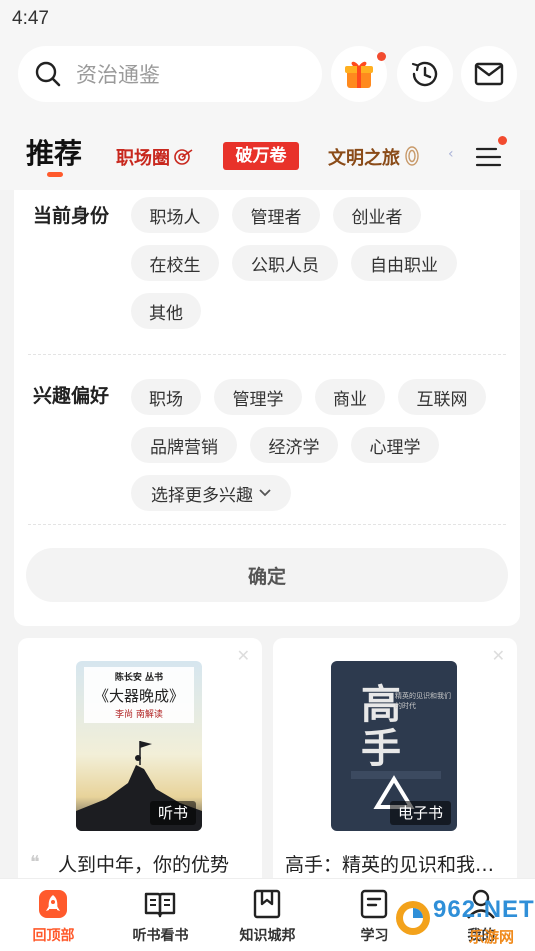 The width and height of the screenshot is (535, 951). Describe the element at coordinates (261, 156) in the screenshot. I see `tab-pojuan: 破万卷` at that location.